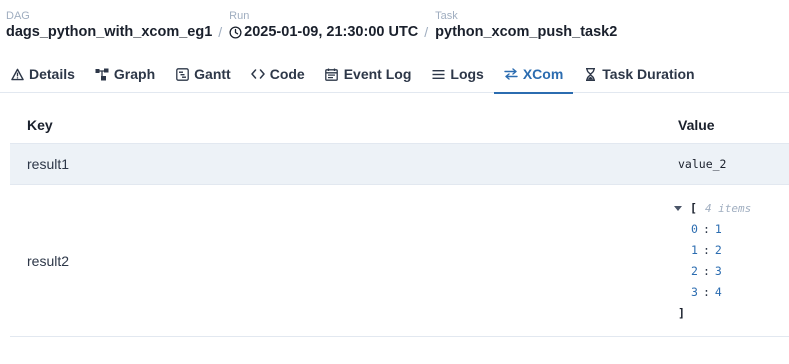 The width and height of the screenshot is (789, 364). I want to click on tab-xcom-label: XCom, so click(543, 74).